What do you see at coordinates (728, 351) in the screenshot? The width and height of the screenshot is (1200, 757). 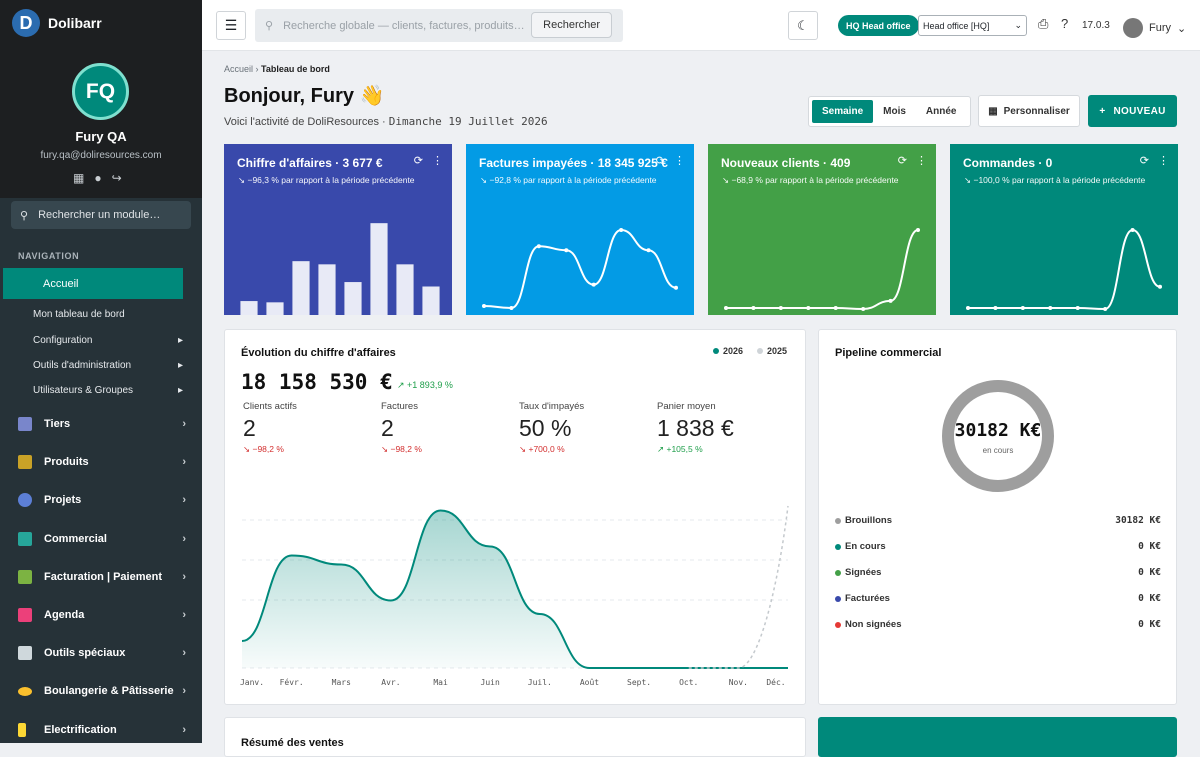 I see `legend-2026: 2026` at bounding box center [728, 351].